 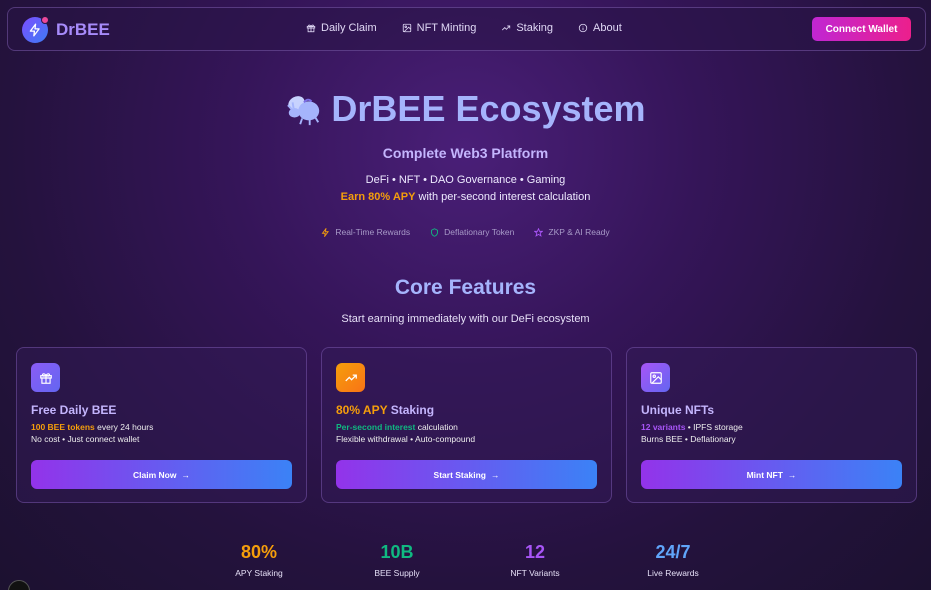 What do you see at coordinates (465, 153) in the screenshot?
I see `hero-subtitle: Complete Web3 Platform` at bounding box center [465, 153].